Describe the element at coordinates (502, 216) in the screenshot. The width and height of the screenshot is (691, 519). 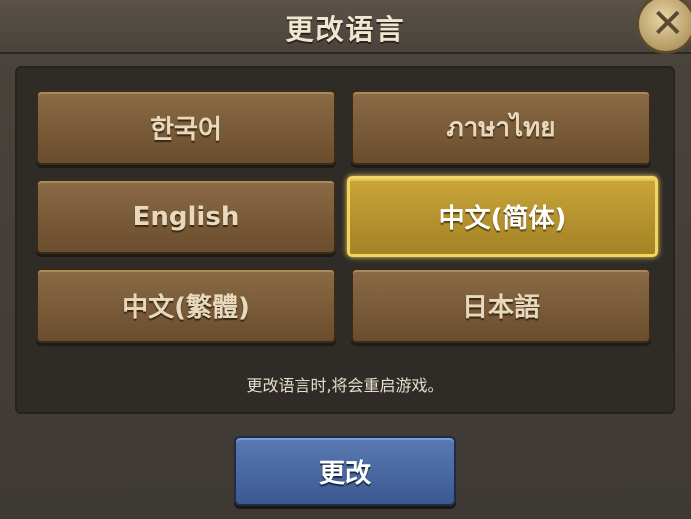
I see `language-option-simplified-chinese: 中文(简体)` at that location.